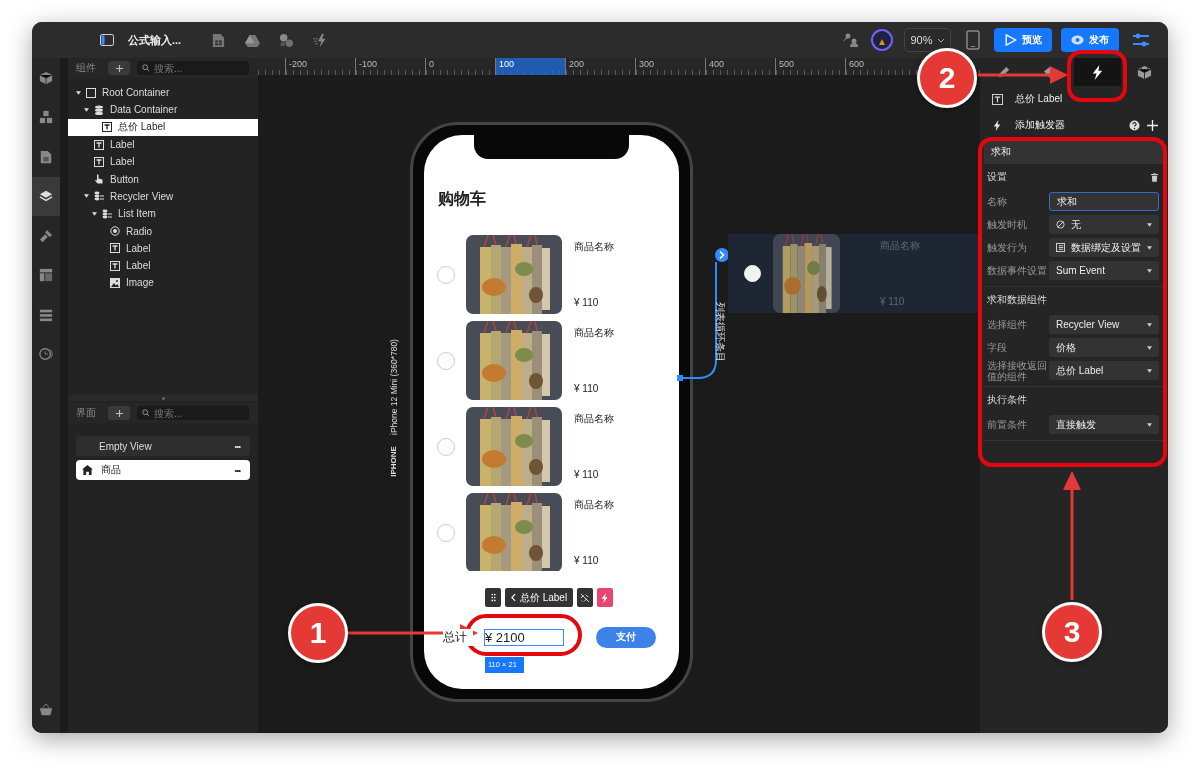  I want to click on search-icon, so click(146, 413).